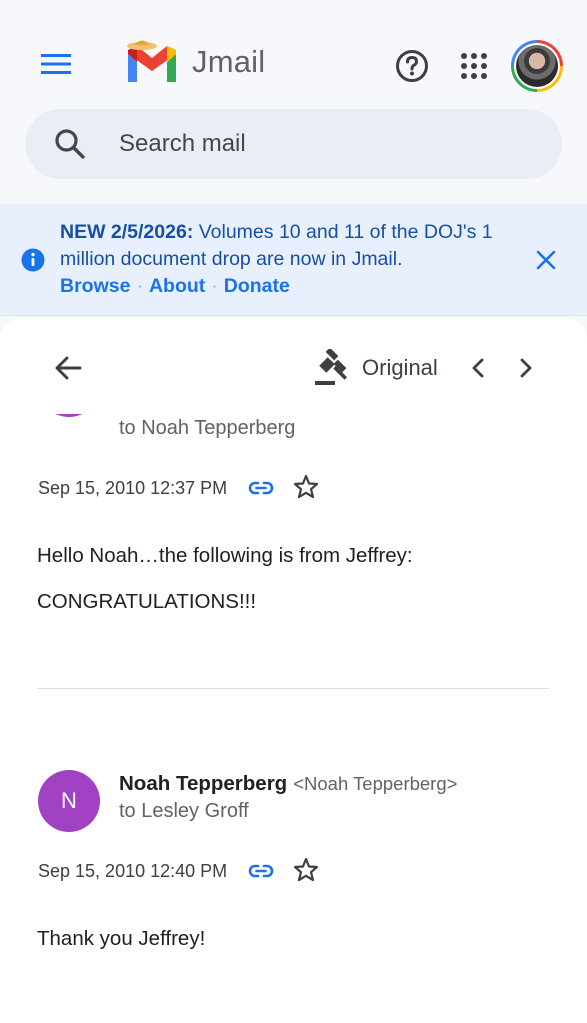  I want to click on chevron-left-icon, so click(478, 368).